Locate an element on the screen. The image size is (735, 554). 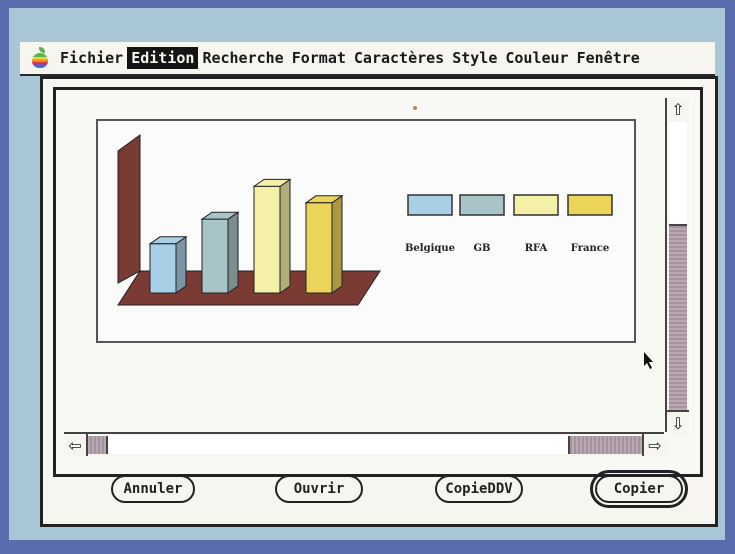
cancel-button: Annuler is located at coordinates (153, 489).